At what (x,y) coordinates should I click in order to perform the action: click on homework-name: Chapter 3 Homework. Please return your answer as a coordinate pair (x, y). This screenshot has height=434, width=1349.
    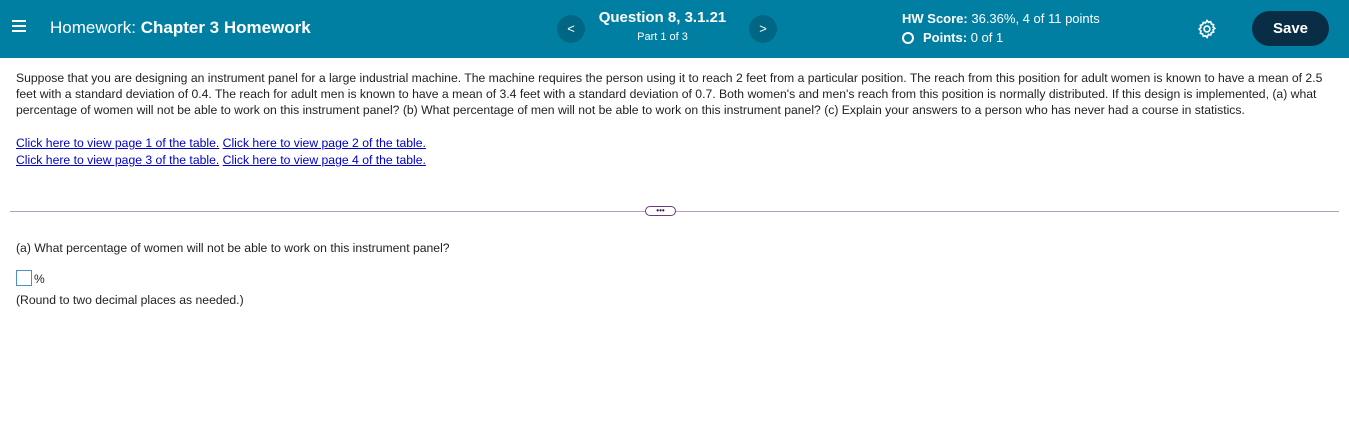
    Looking at the image, I should click on (225, 27).